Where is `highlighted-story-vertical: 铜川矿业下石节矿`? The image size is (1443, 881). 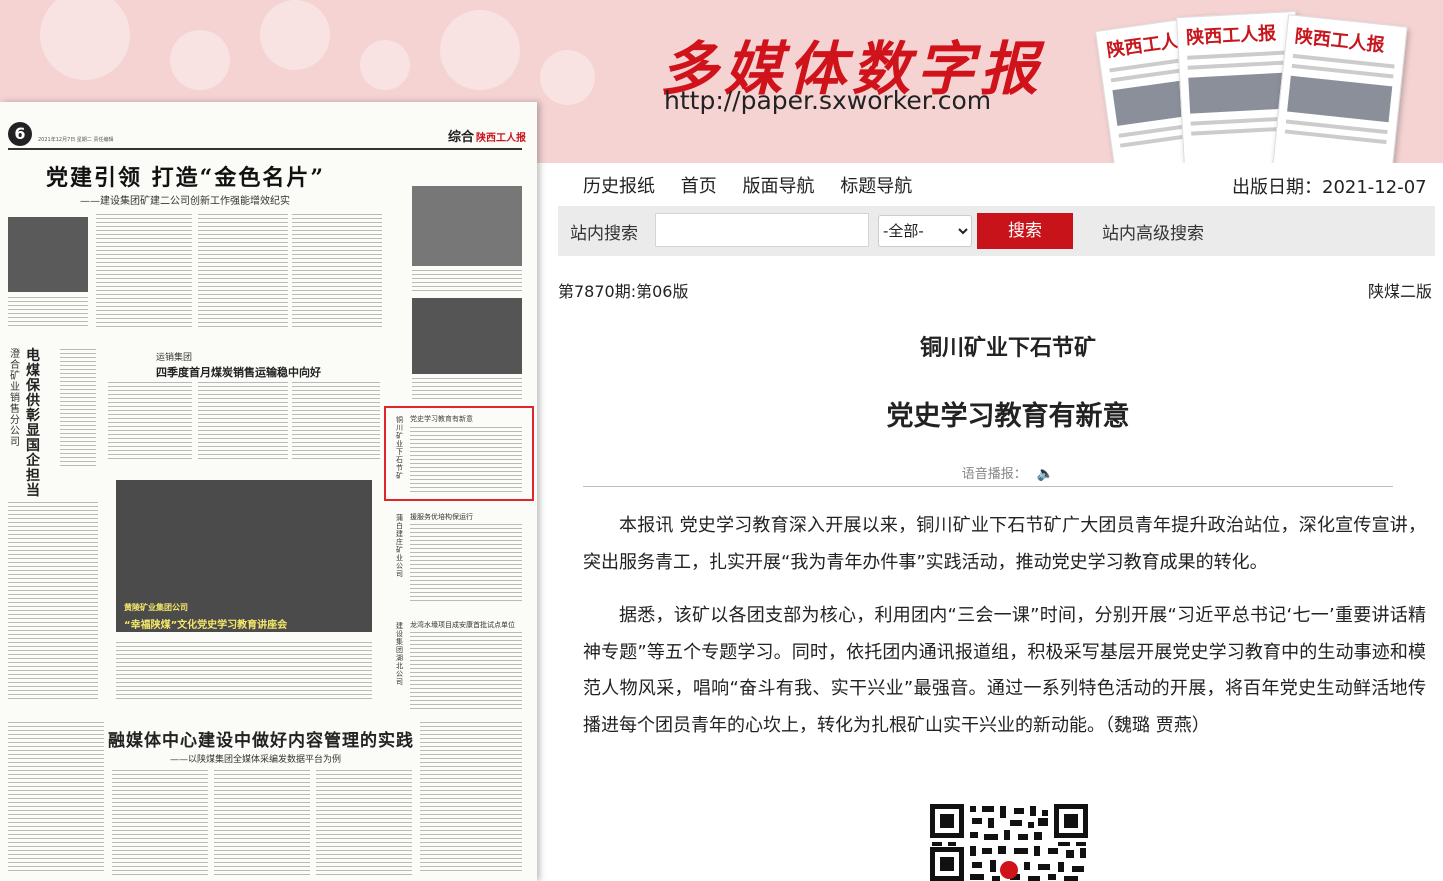 highlighted-story-vertical: 铜川矿业下石节矿 is located at coordinates (399, 448).